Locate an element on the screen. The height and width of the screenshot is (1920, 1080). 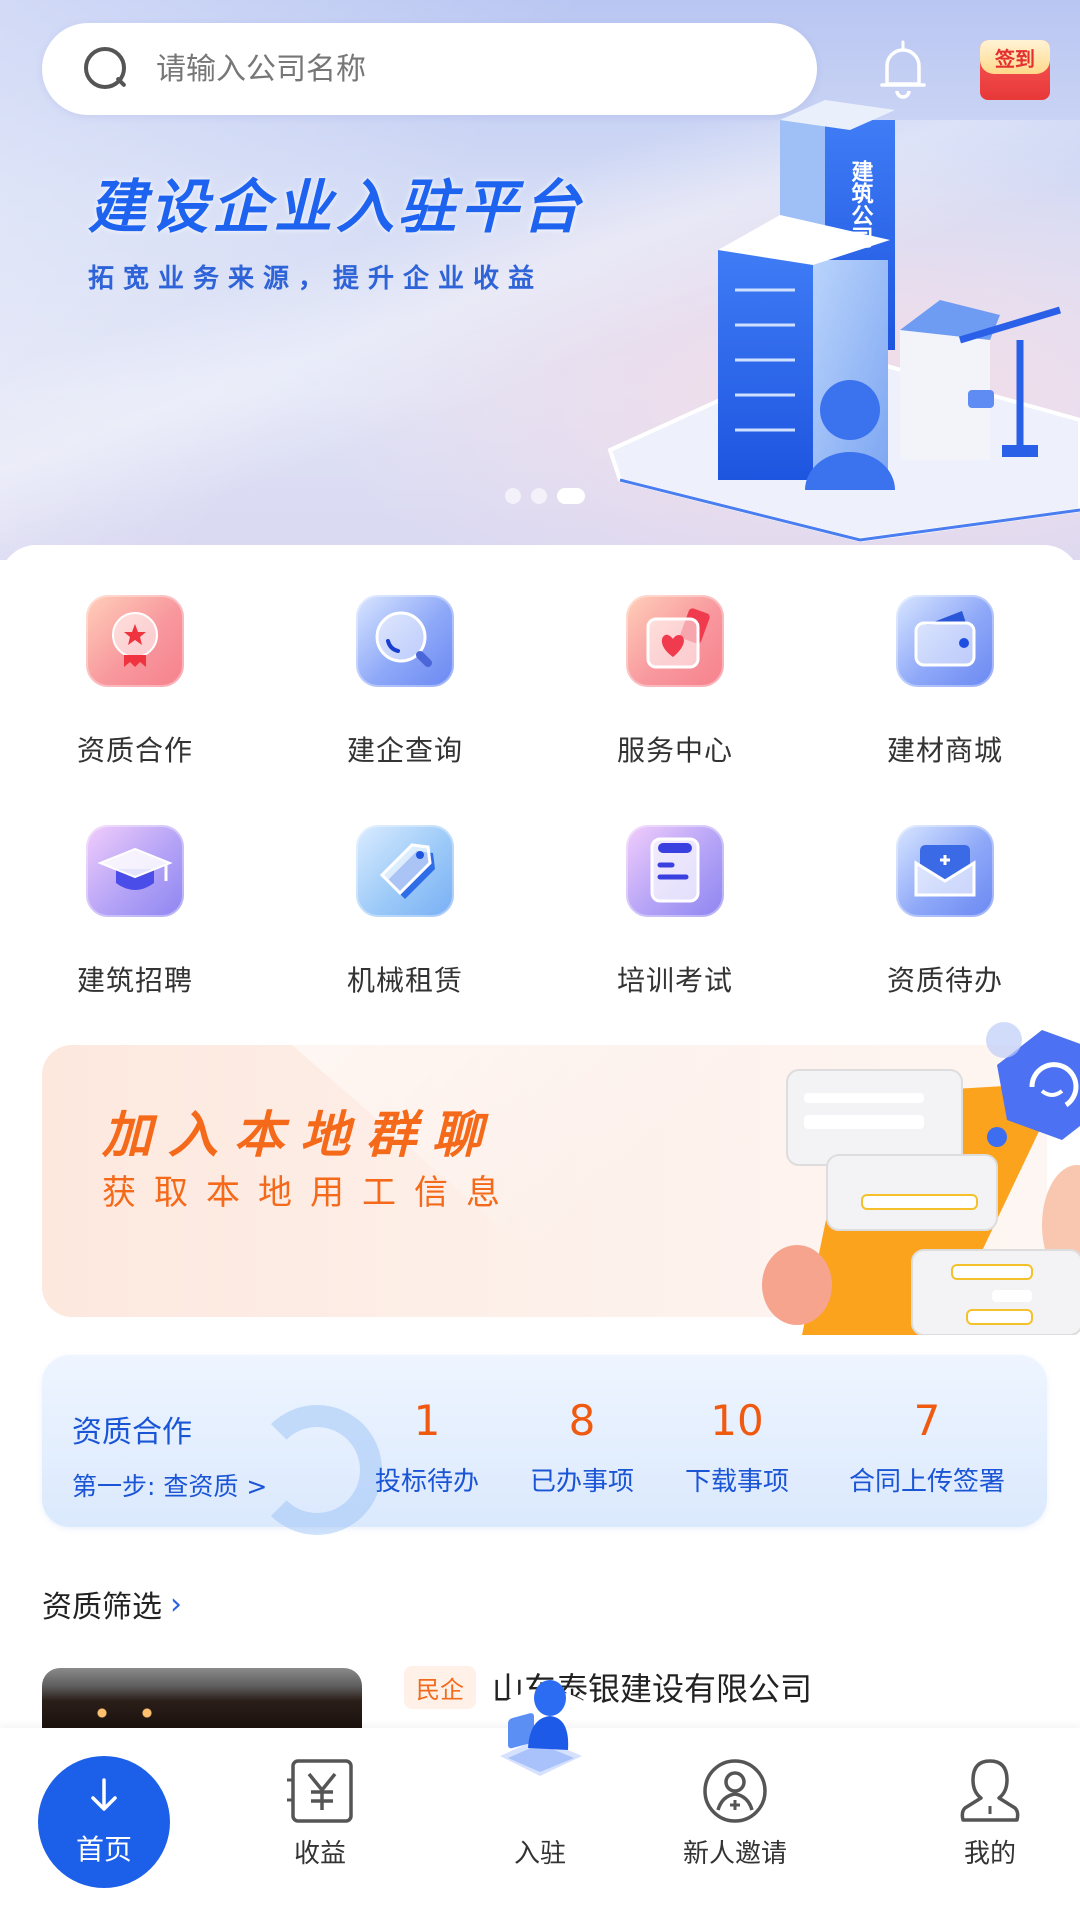
tab-earnings: 收益 is located at coordinates (320, 1824).